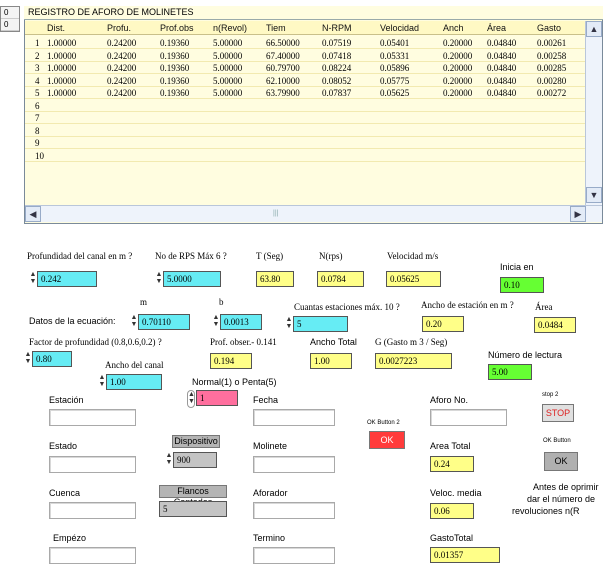 Image resolution: width=605 pixels, height=564 pixels. Describe the element at coordinates (283, 93) in the screenshot. I see `table-cell: 63.79900` at that location.